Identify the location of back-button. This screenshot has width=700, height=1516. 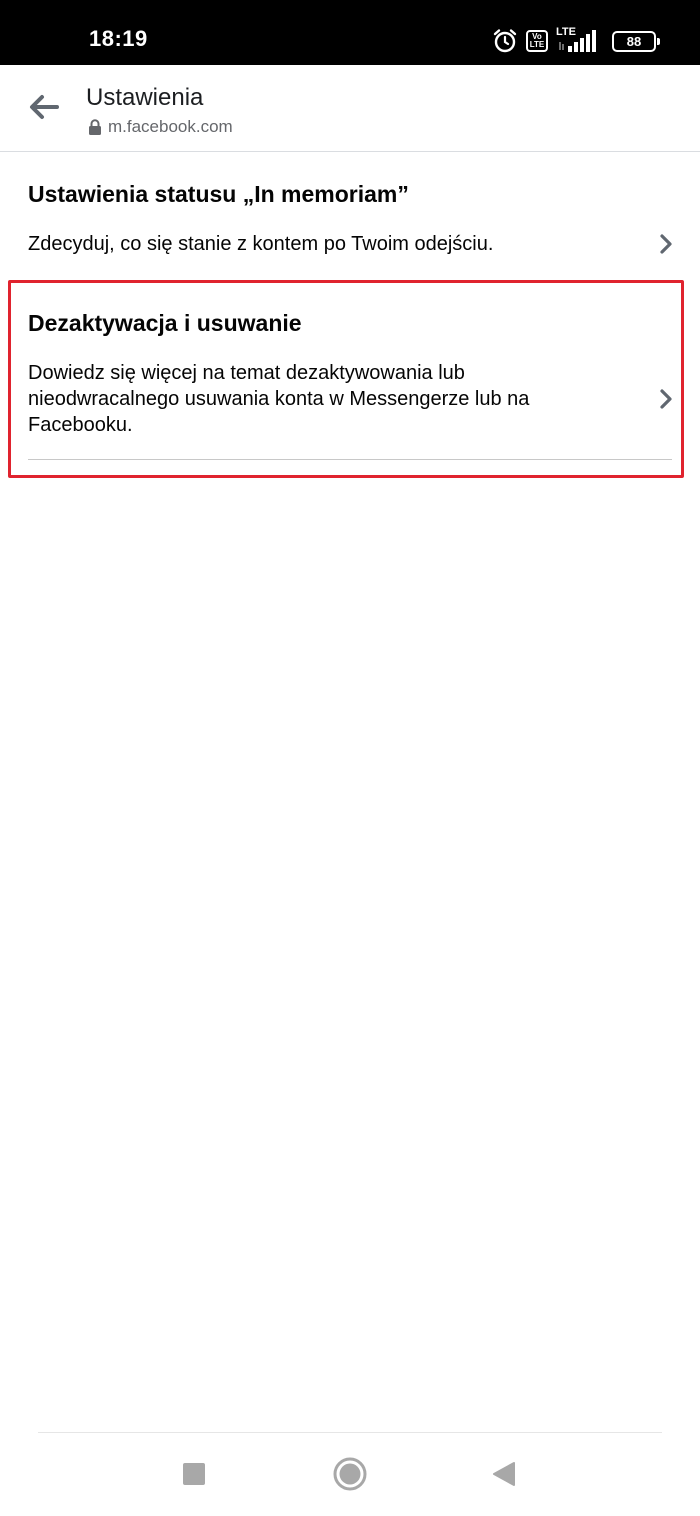
(44, 107).